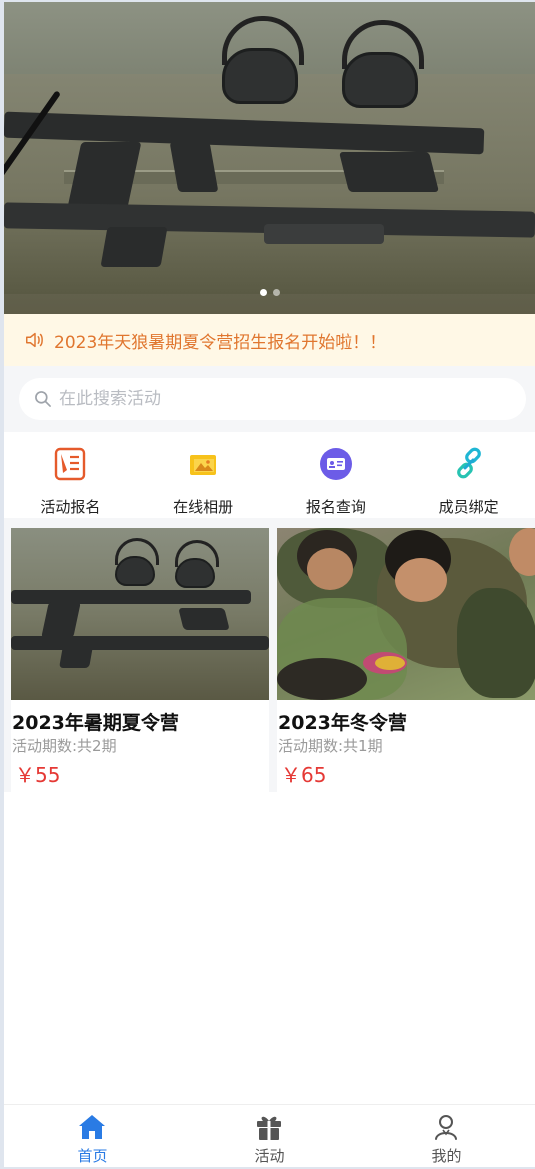  I want to click on search-section, so click(269, 399).